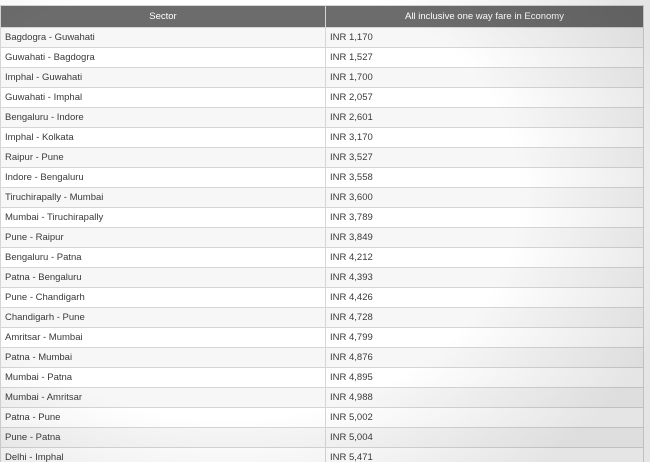 The height and width of the screenshot is (462, 650). Describe the element at coordinates (484, 117) in the screenshot. I see `fare-cell: INR 2,601` at that location.